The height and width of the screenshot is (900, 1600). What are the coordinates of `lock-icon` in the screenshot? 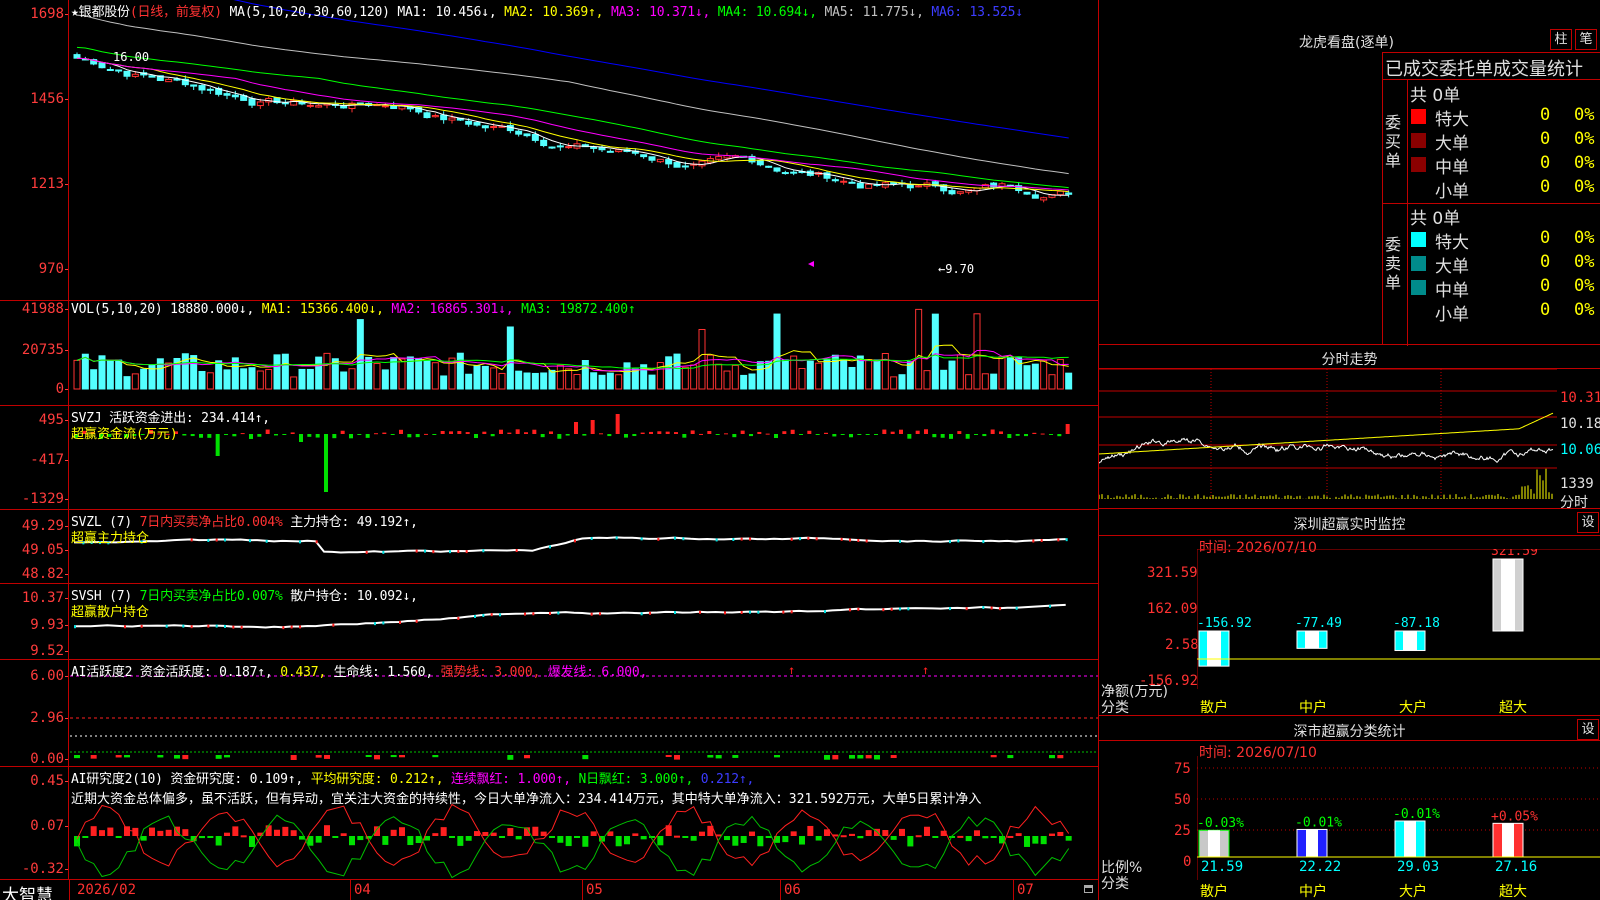 It's located at (1088, 889).